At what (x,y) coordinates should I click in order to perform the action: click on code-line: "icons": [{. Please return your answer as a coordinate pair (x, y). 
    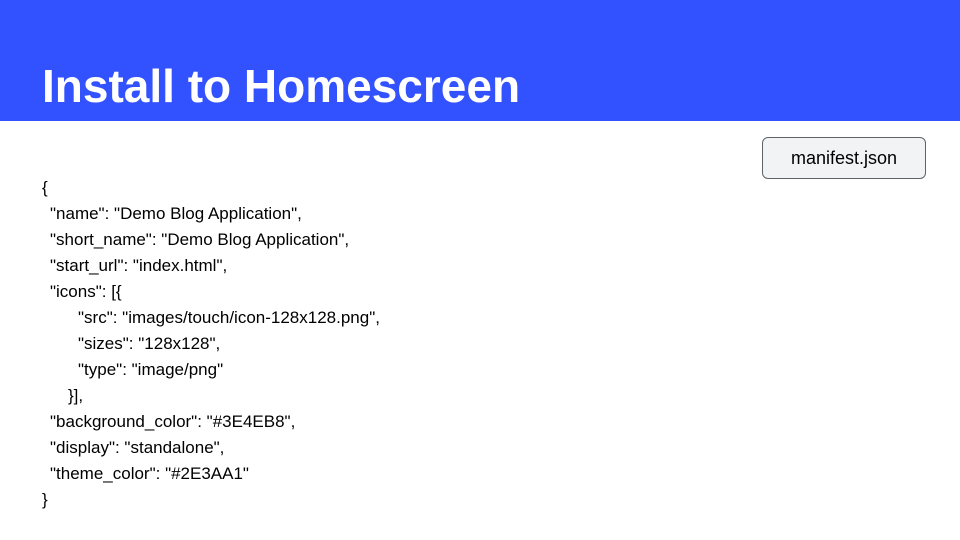
    Looking at the image, I should click on (86, 291).